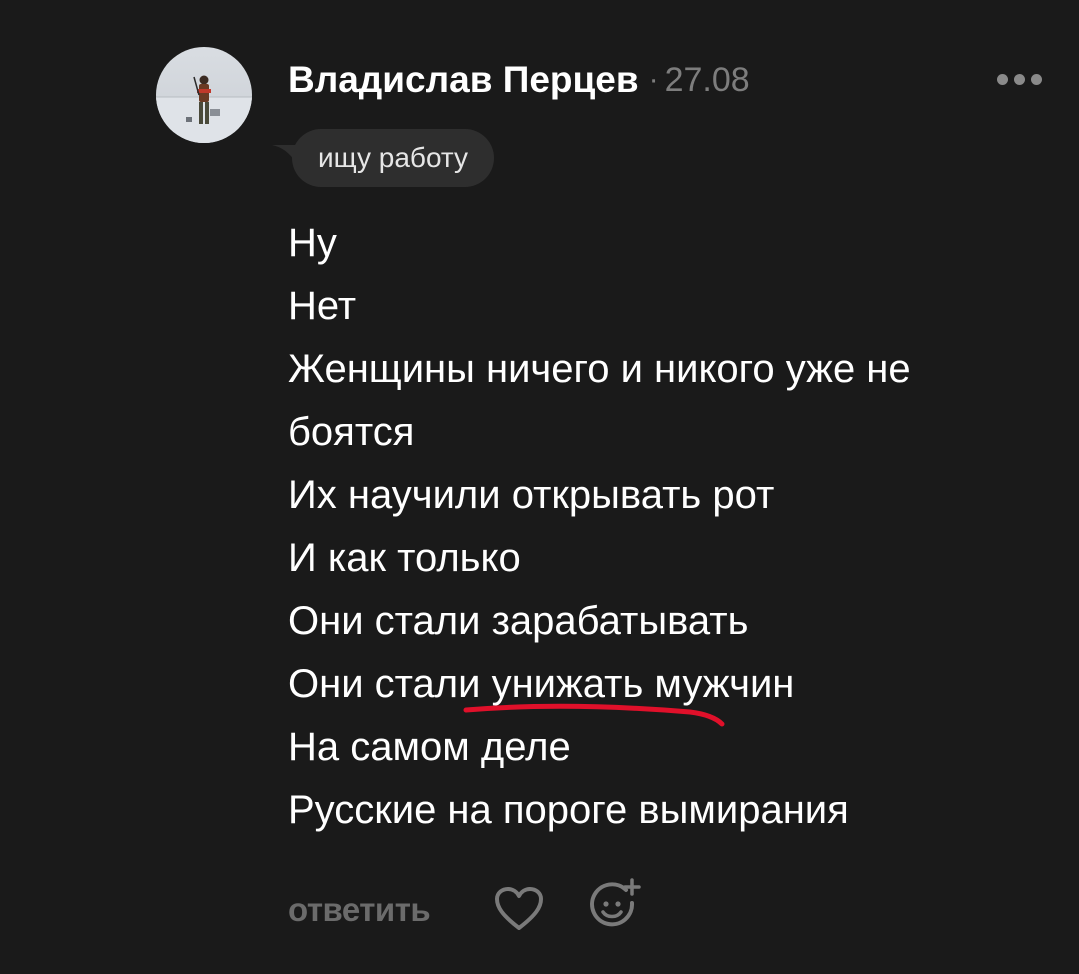  I want to click on comment-line: Женщины ничего и никого уже не, so click(599, 369).